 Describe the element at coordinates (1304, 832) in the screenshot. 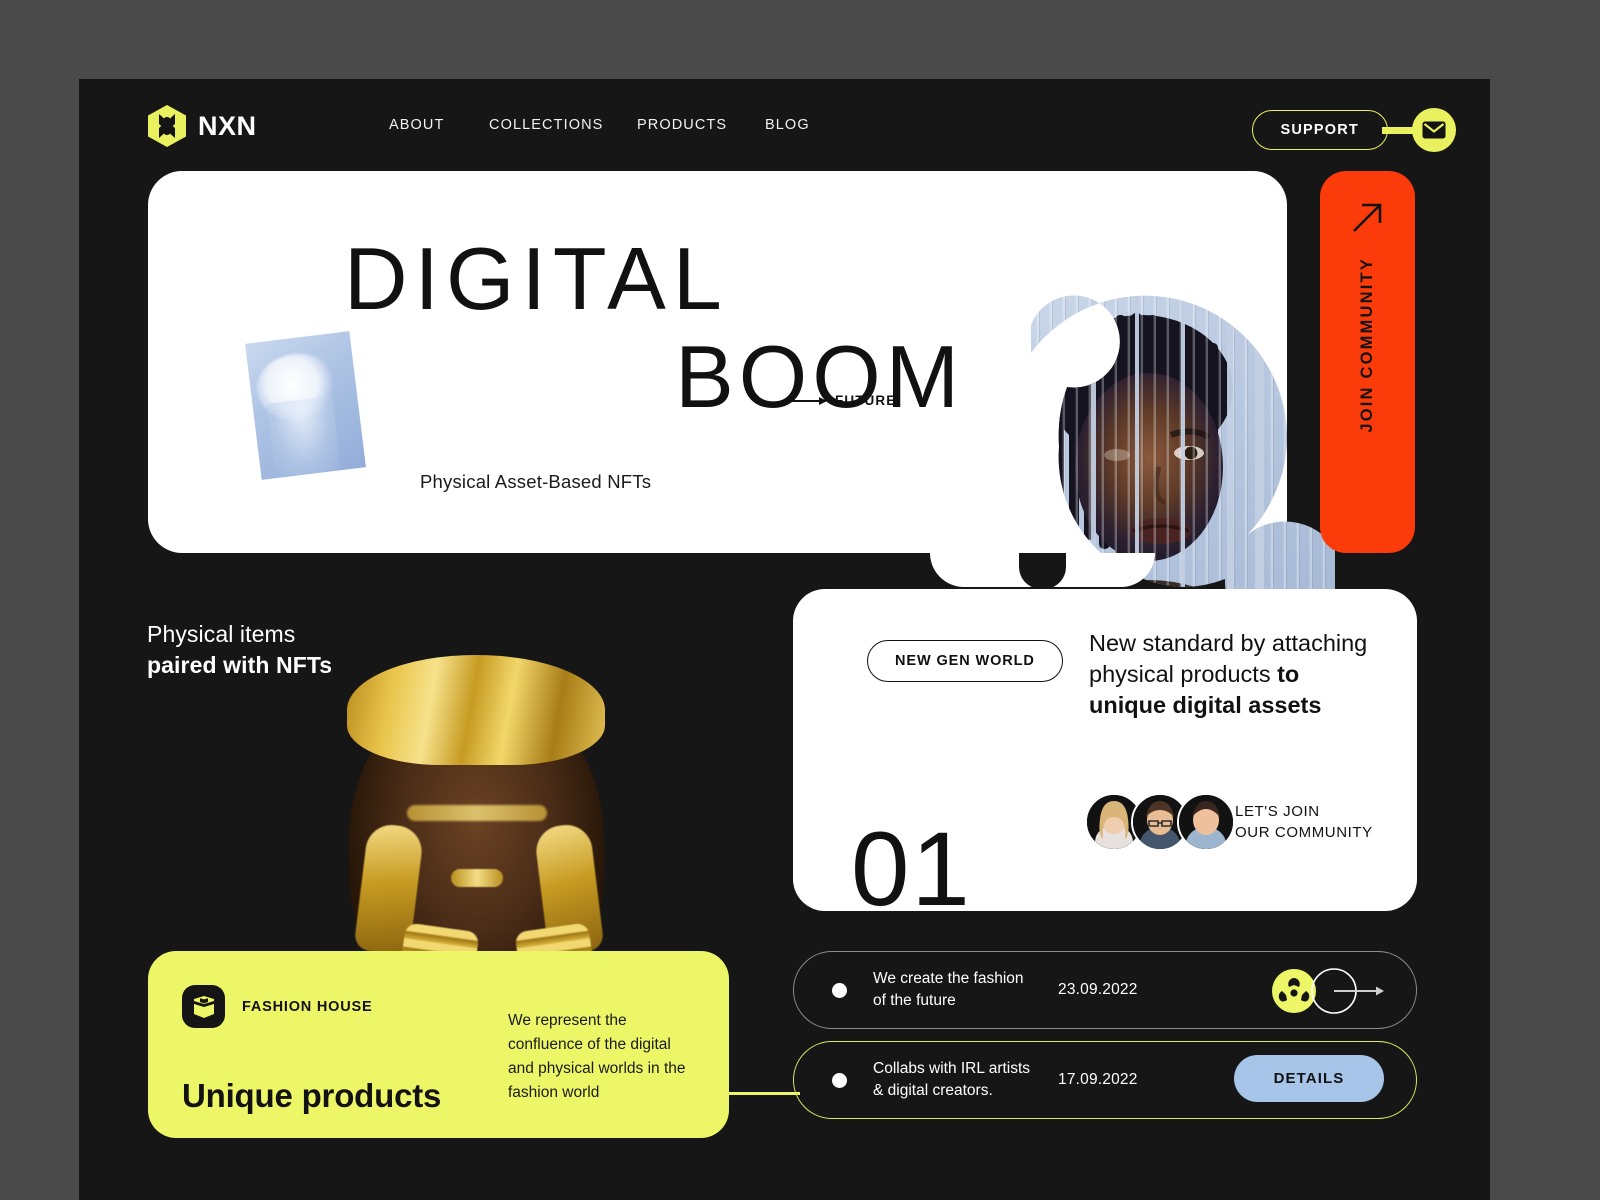

I see `community-label-line2: OUR COMMUNITY` at that location.